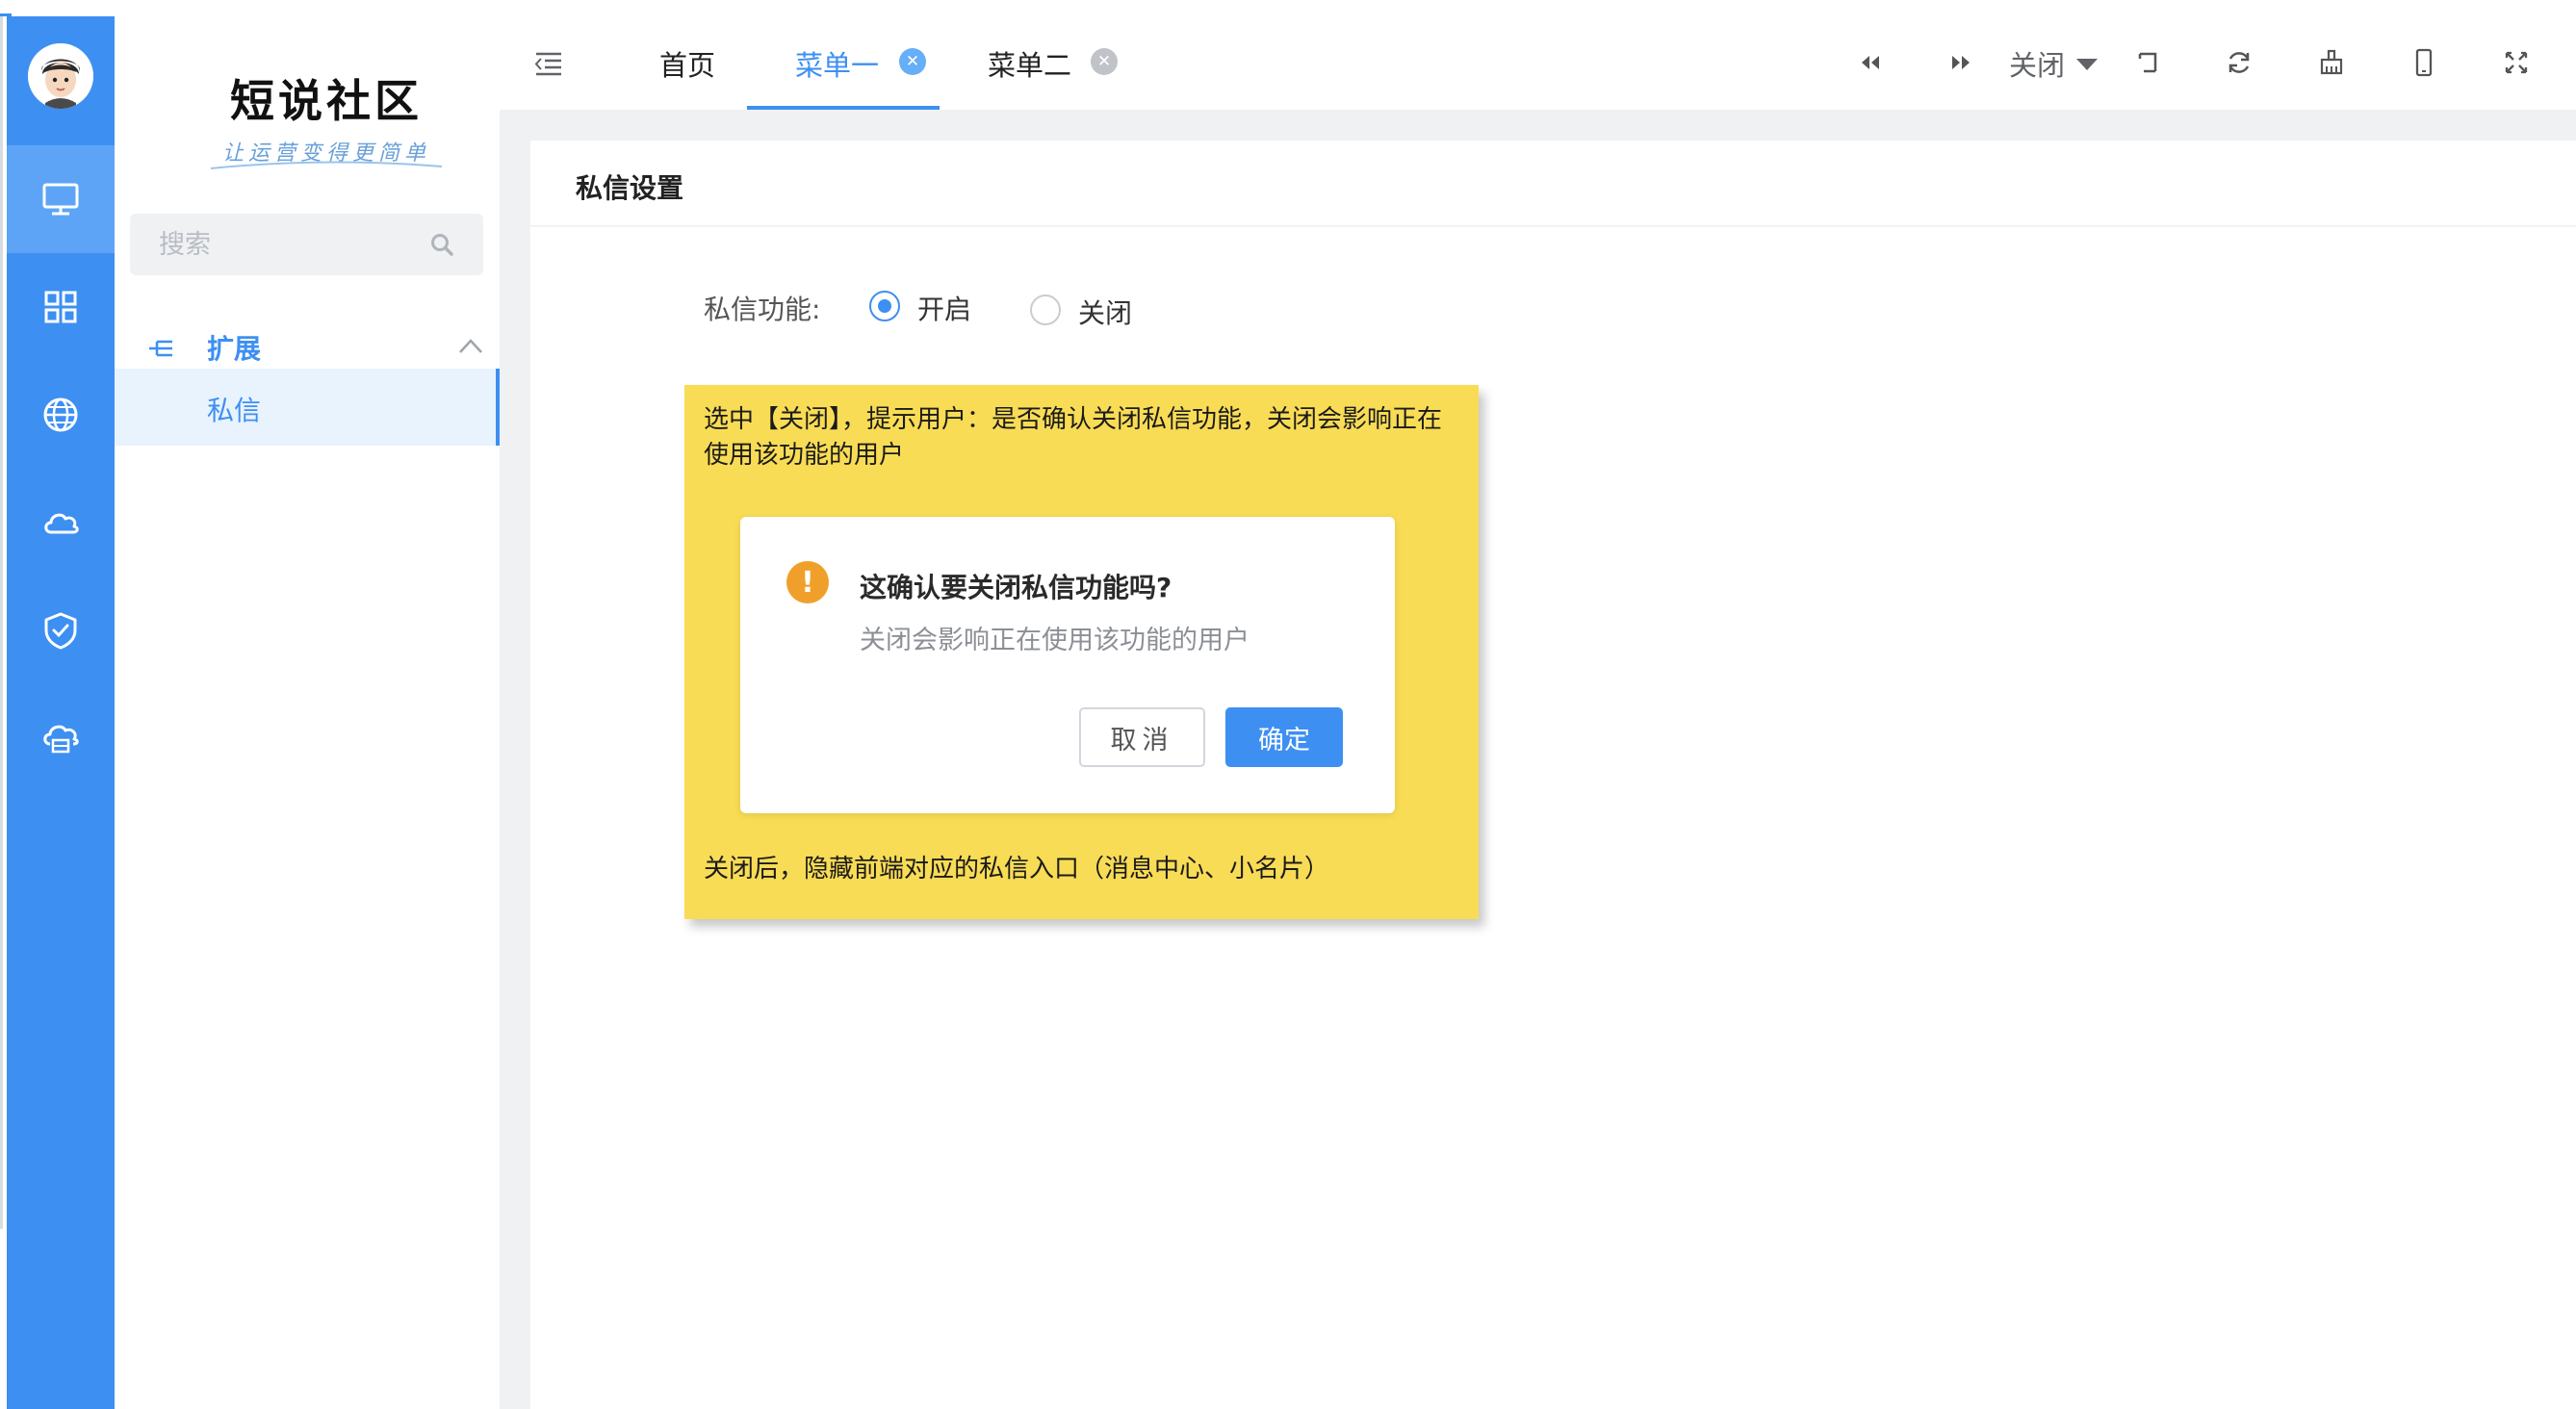 The image size is (2576, 1409). I want to click on radio-disable: 关闭, so click(1088, 312).